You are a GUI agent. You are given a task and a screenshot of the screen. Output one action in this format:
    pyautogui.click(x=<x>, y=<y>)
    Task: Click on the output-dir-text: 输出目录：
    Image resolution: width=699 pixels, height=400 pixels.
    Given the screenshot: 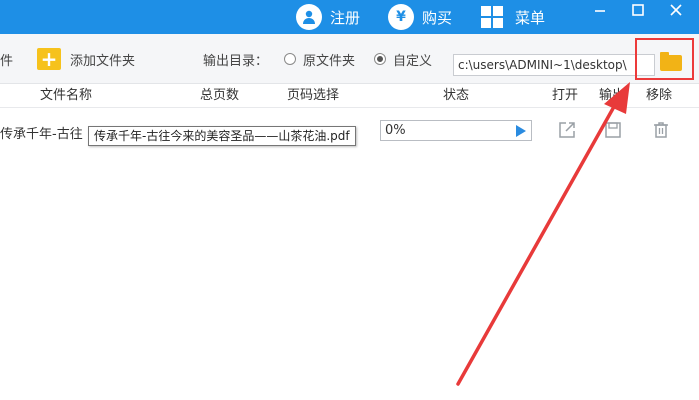 What is the action you would take?
    pyautogui.click(x=236, y=61)
    